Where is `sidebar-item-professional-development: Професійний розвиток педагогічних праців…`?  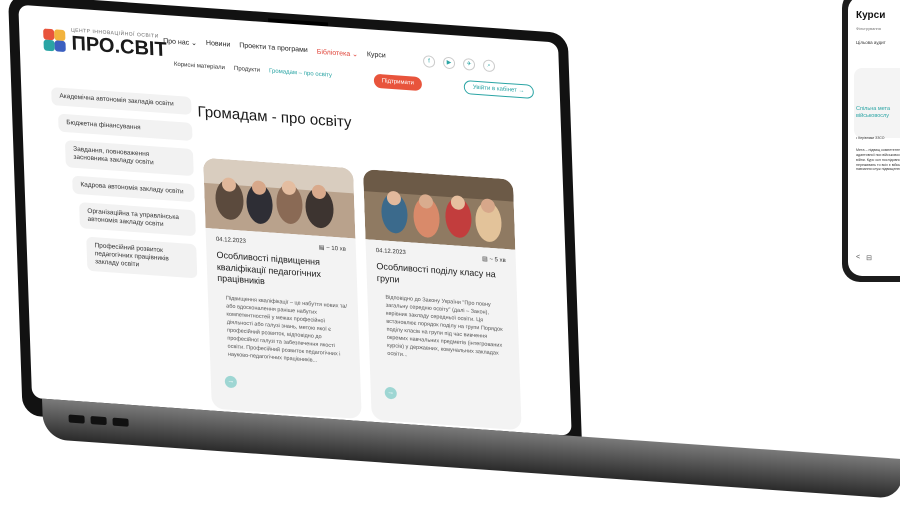 sidebar-item-professional-development: Професійний розвиток педагогічних праців… is located at coordinates (142, 257).